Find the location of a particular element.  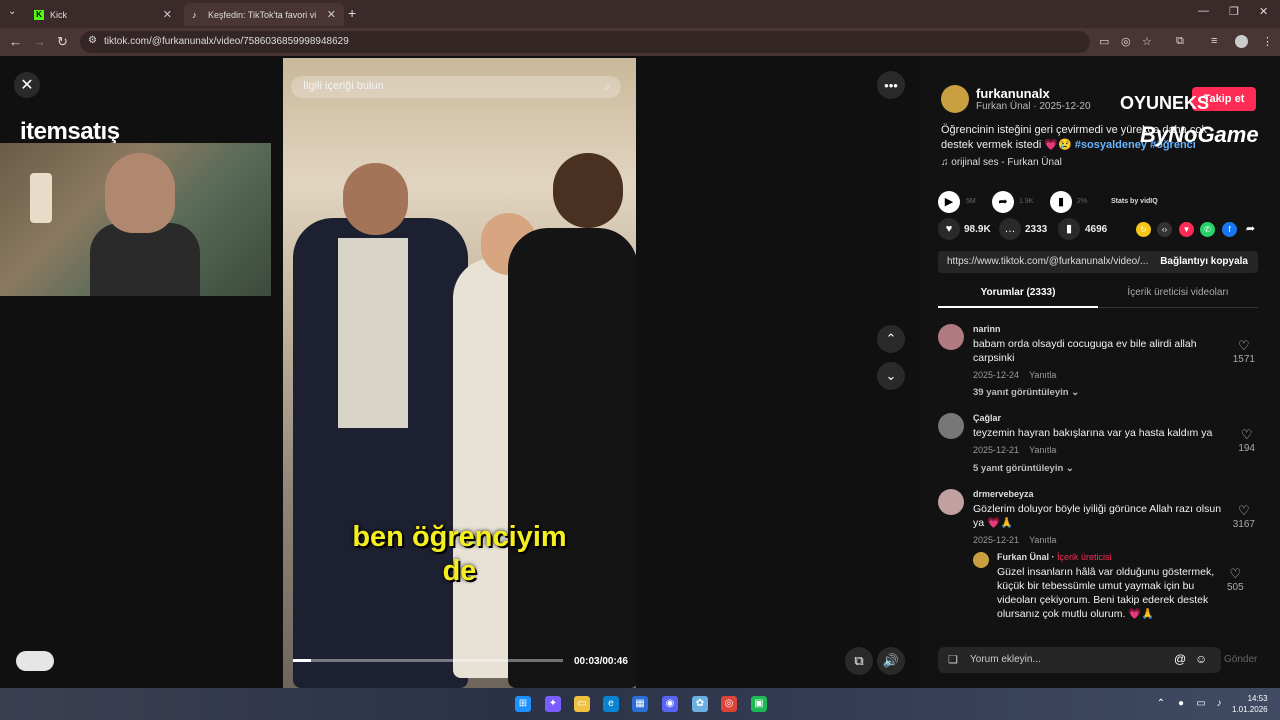

send-icon: ▼ is located at coordinates (1186, 229).